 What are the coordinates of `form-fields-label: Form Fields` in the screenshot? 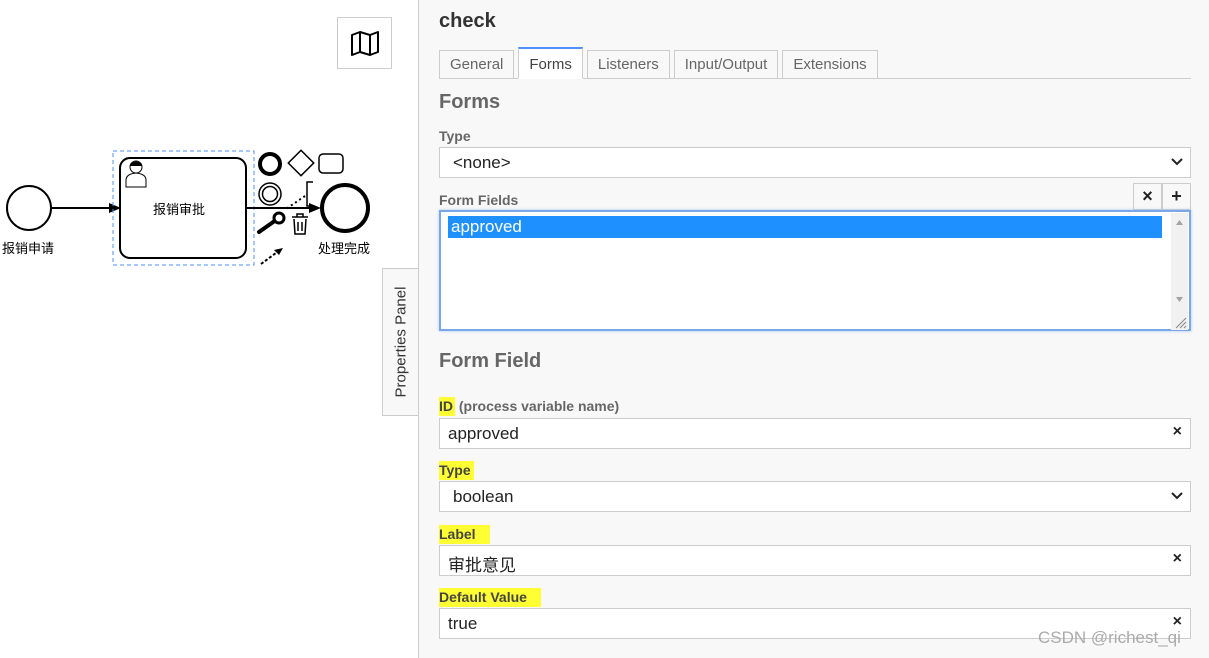 It's located at (479, 200).